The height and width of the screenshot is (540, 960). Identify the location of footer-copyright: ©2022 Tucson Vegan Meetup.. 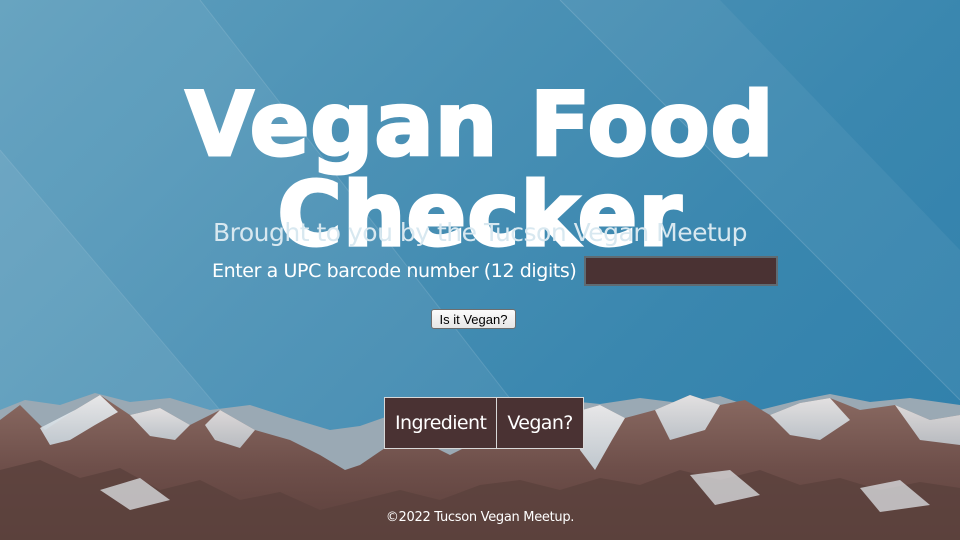
(480, 517).